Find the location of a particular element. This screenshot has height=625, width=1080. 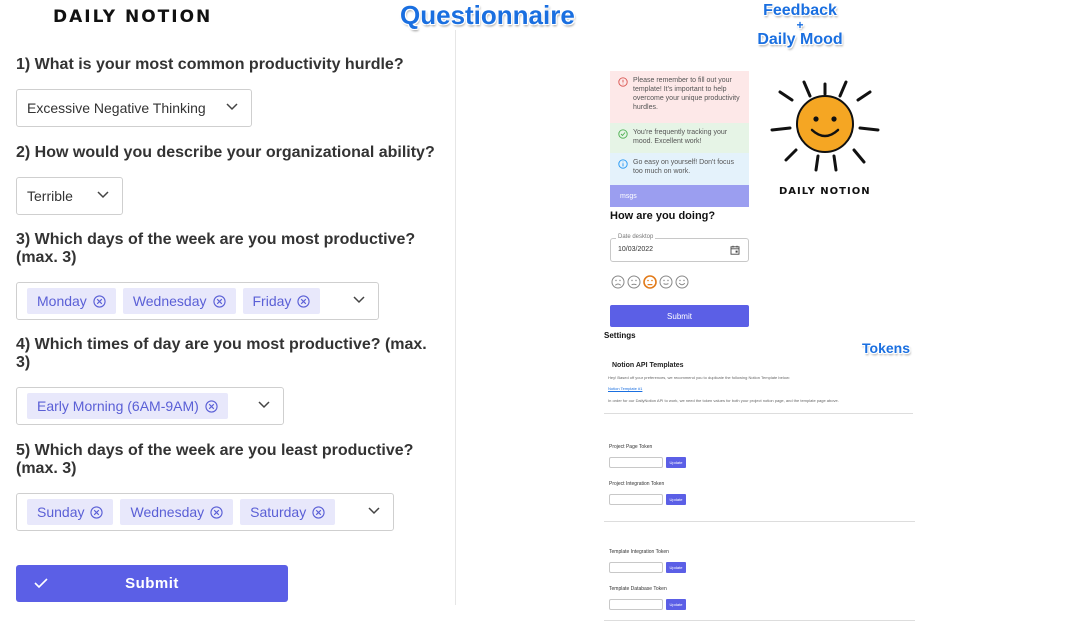

alert-circle-icon is located at coordinates (623, 82).